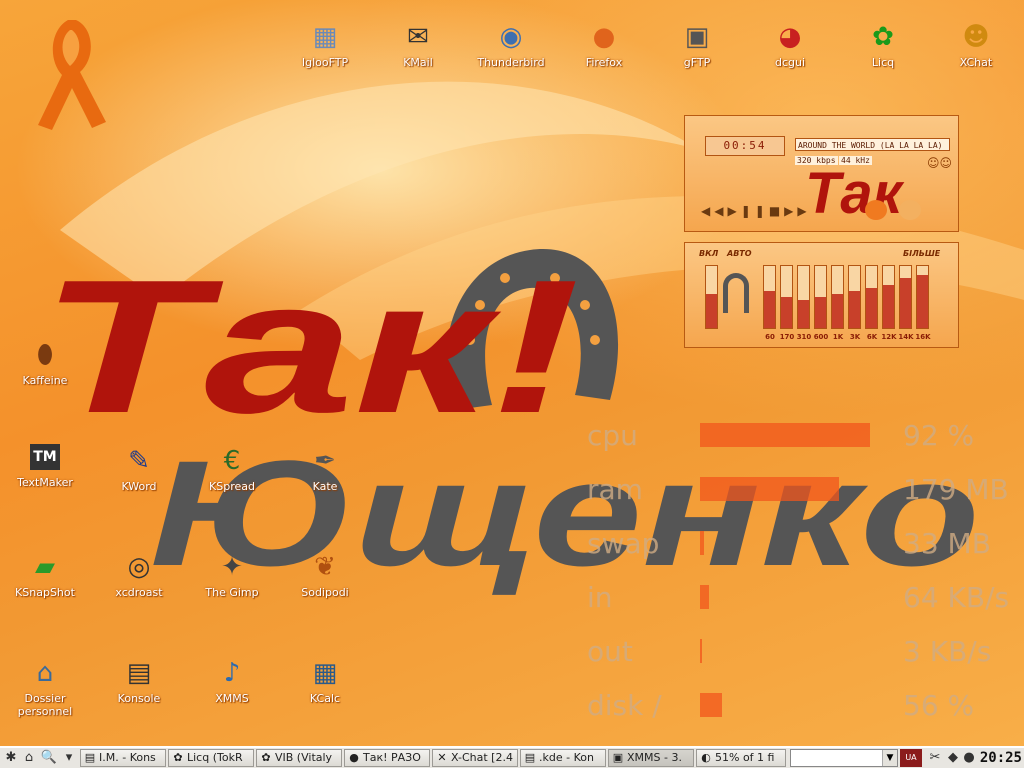 The height and width of the screenshot is (768, 1024). What do you see at coordinates (800, 494) in the screenshot?
I see `monitor-ram: ram 179 MB` at bounding box center [800, 494].